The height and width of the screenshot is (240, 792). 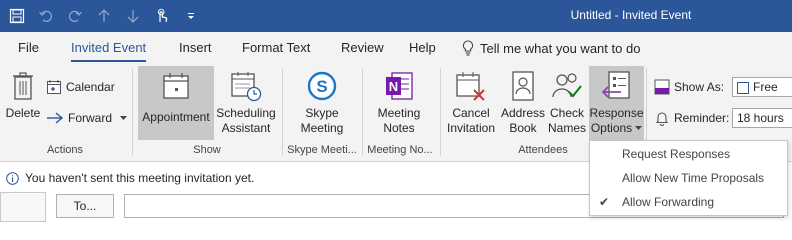 I want to click on free-color-swatch-icon, so click(x=743, y=87).